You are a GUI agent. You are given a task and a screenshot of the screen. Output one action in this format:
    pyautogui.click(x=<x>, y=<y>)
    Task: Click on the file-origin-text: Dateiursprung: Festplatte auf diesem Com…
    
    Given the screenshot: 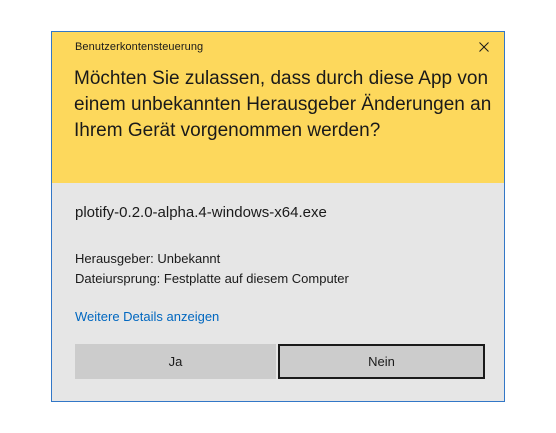 What is the action you would take?
    pyautogui.click(x=212, y=278)
    